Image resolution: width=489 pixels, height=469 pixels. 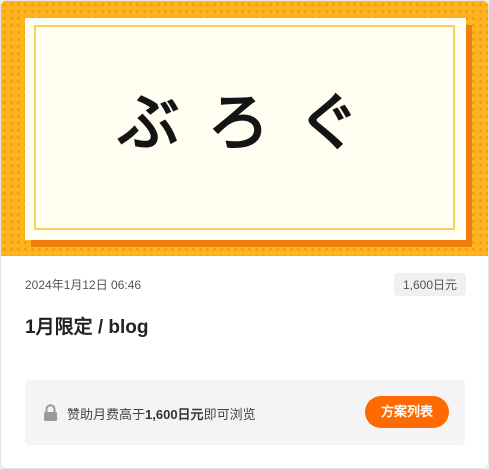 What do you see at coordinates (87, 325) in the screenshot?
I see `post-title: 1月限定 / blog` at bounding box center [87, 325].